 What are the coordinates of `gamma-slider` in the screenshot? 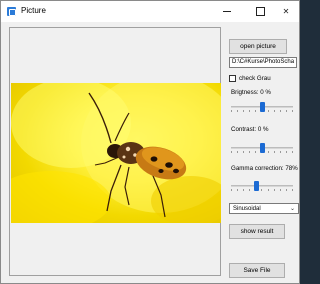 It's located at (262, 186).